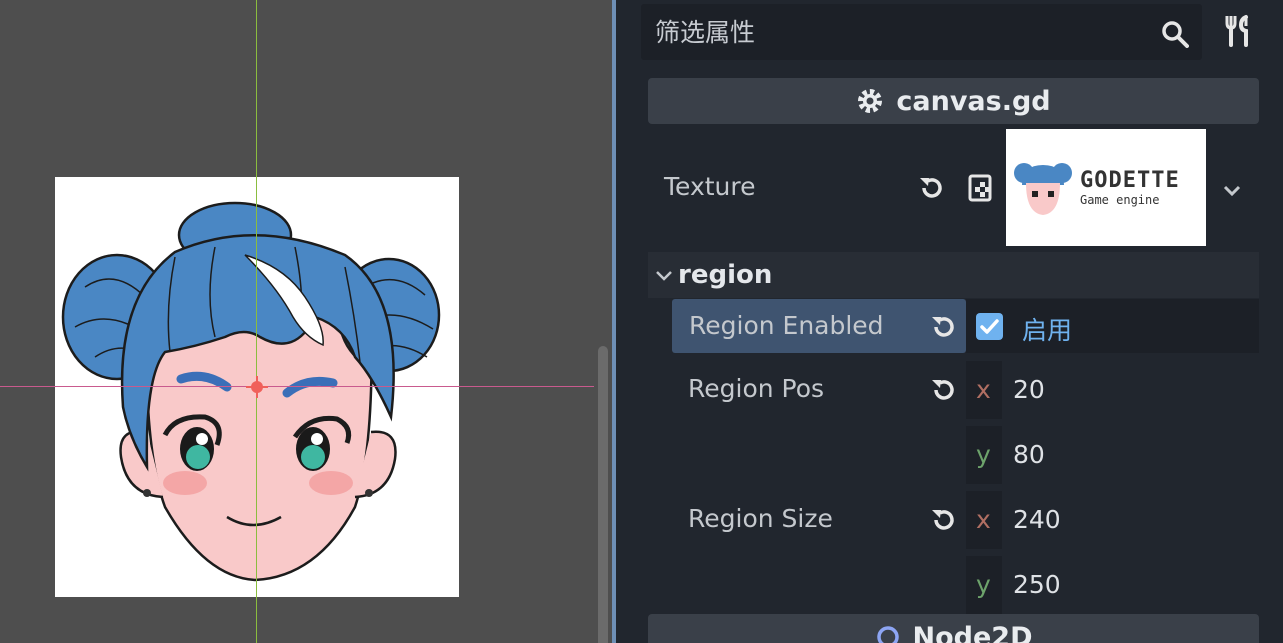  What do you see at coordinates (982, 188) in the screenshot?
I see `texture-file-icon` at bounding box center [982, 188].